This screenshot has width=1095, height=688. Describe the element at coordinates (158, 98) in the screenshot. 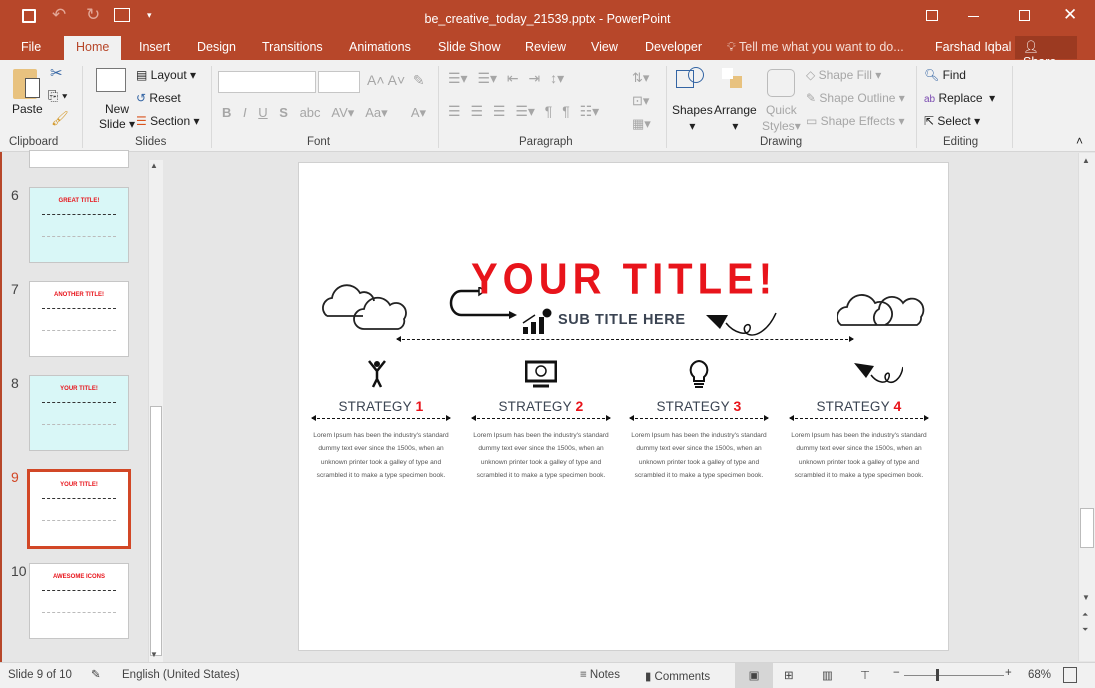

I see `reset-button: ↺ Reset` at that location.